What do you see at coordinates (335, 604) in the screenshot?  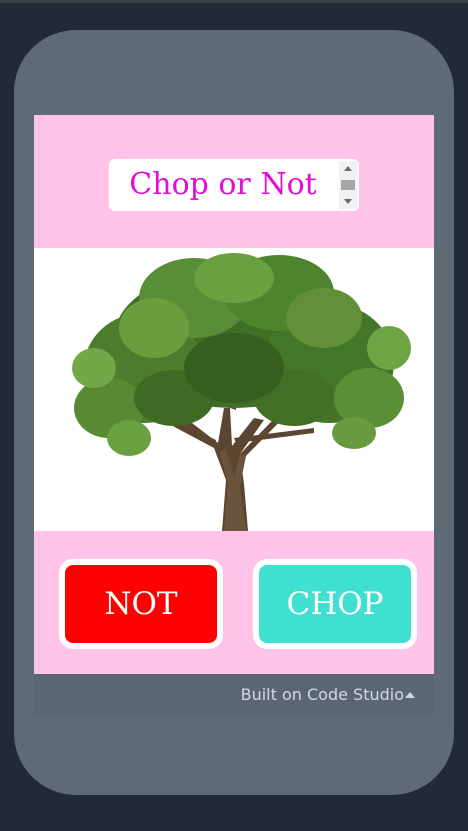 I see `chop-button: CHOP` at bounding box center [335, 604].